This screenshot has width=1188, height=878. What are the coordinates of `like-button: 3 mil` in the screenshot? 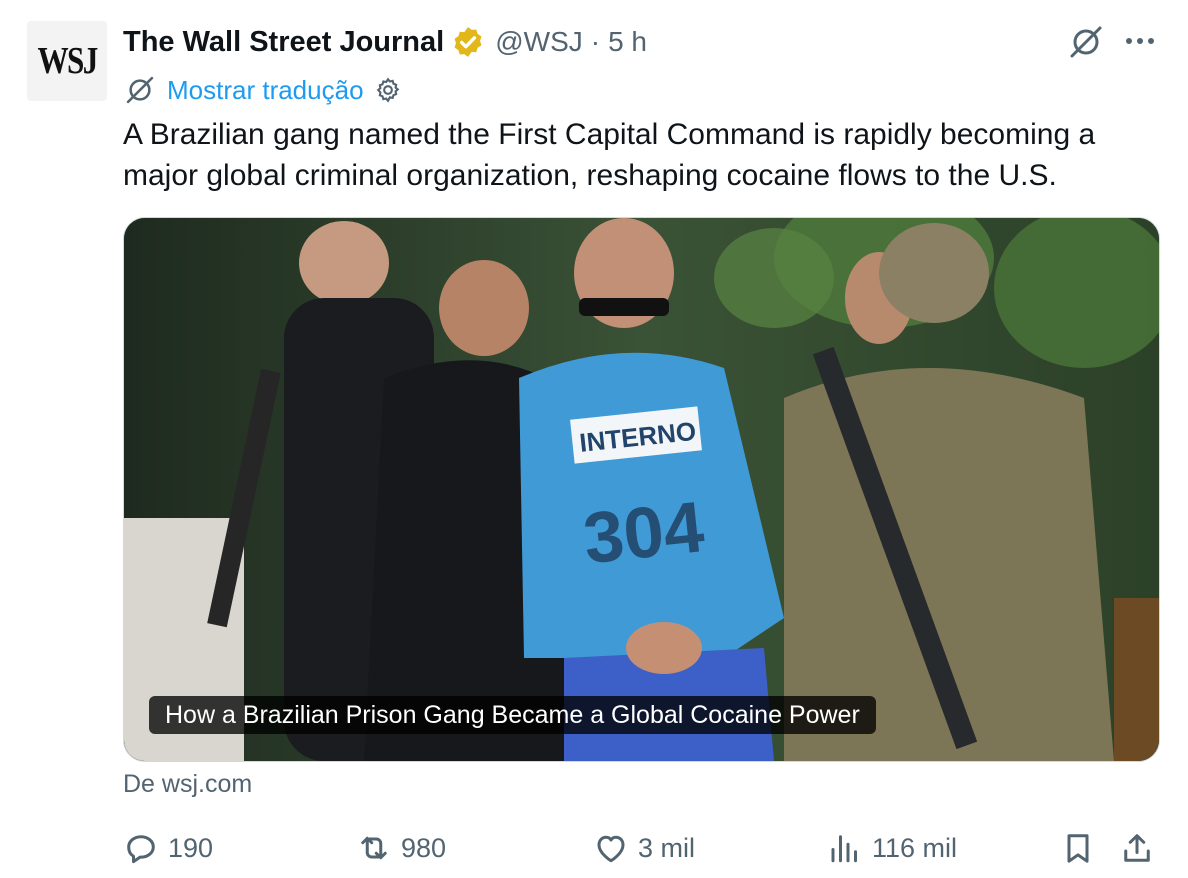 It's located at (644, 848).